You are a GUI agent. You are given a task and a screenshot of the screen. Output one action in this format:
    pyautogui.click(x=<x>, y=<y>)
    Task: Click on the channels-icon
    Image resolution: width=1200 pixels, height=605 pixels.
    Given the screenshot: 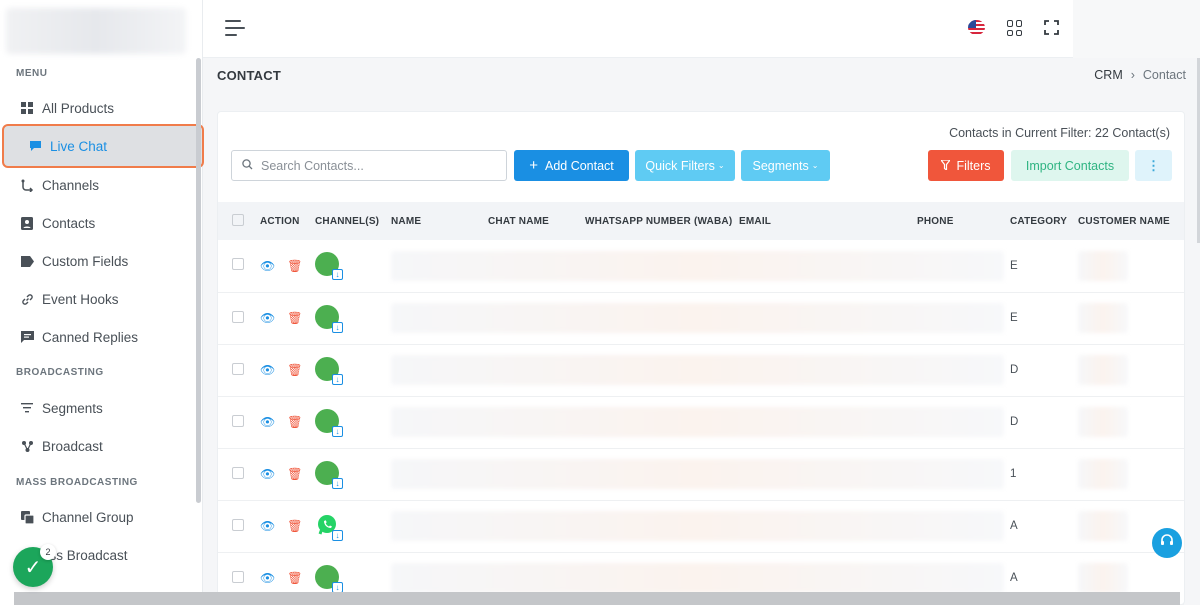 What is the action you would take?
    pyautogui.click(x=27, y=185)
    